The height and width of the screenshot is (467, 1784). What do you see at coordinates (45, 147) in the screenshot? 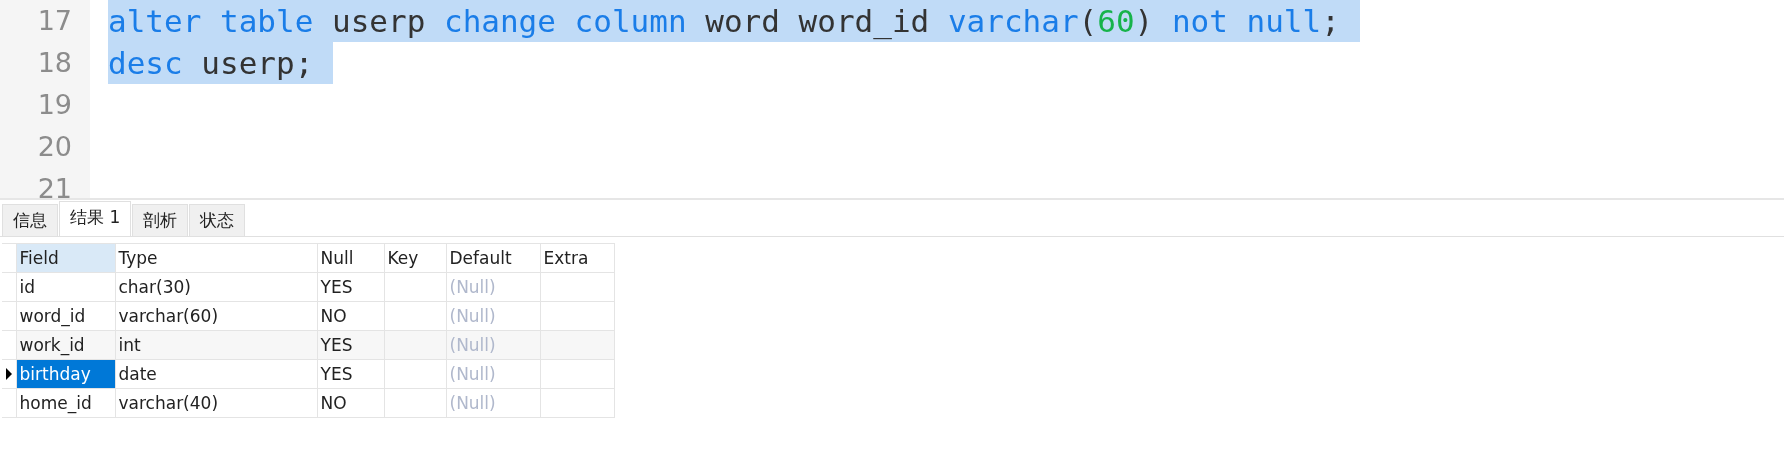
I see `line-number: 20` at bounding box center [45, 147].